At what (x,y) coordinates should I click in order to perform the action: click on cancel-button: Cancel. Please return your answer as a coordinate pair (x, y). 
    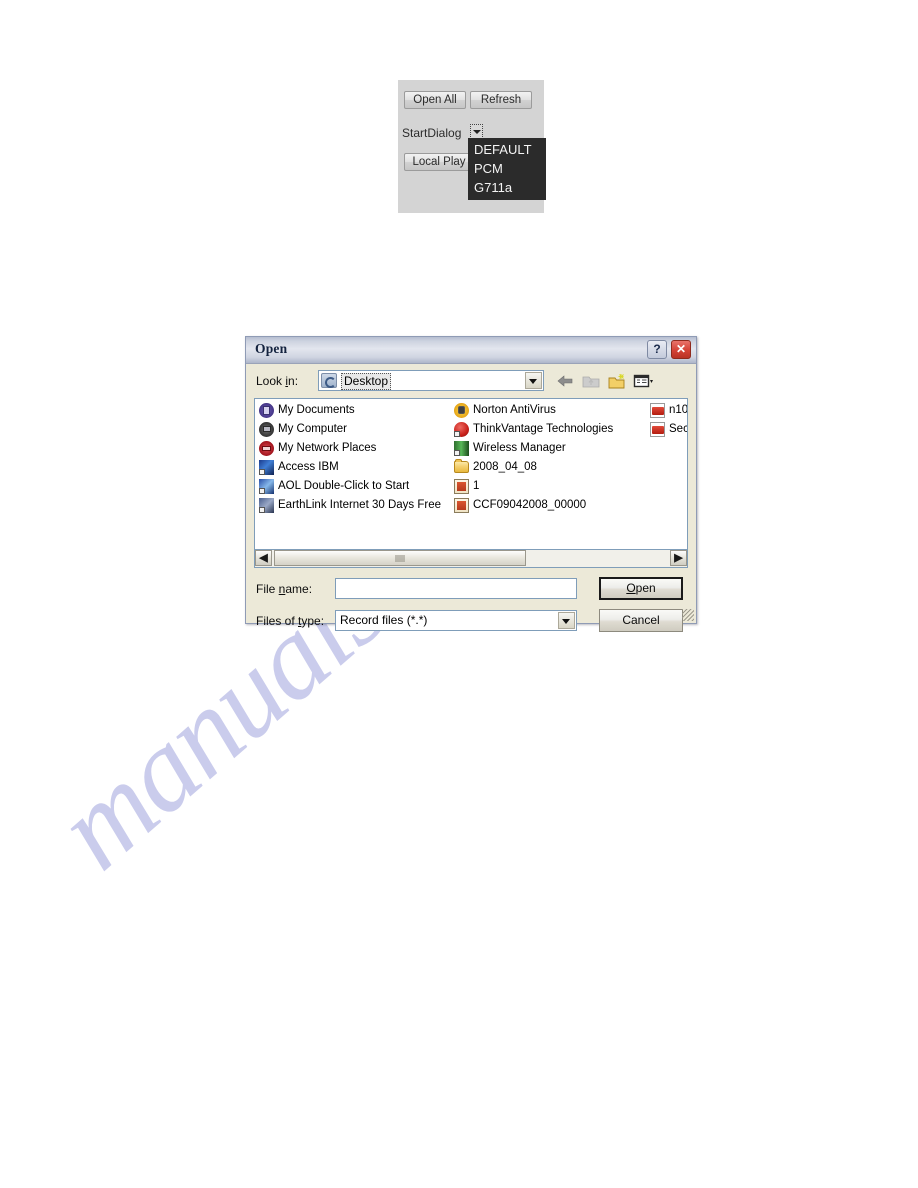
    Looking at the image, I should click on (641, 620).